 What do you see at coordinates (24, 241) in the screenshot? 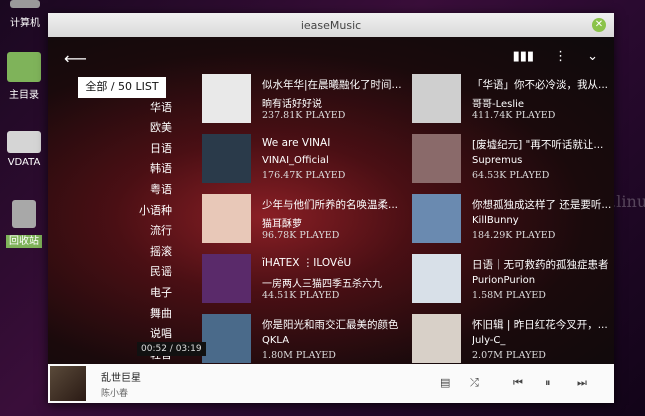
I see `desktop-icon-label: 回收站` at bounding box center [24, 241].